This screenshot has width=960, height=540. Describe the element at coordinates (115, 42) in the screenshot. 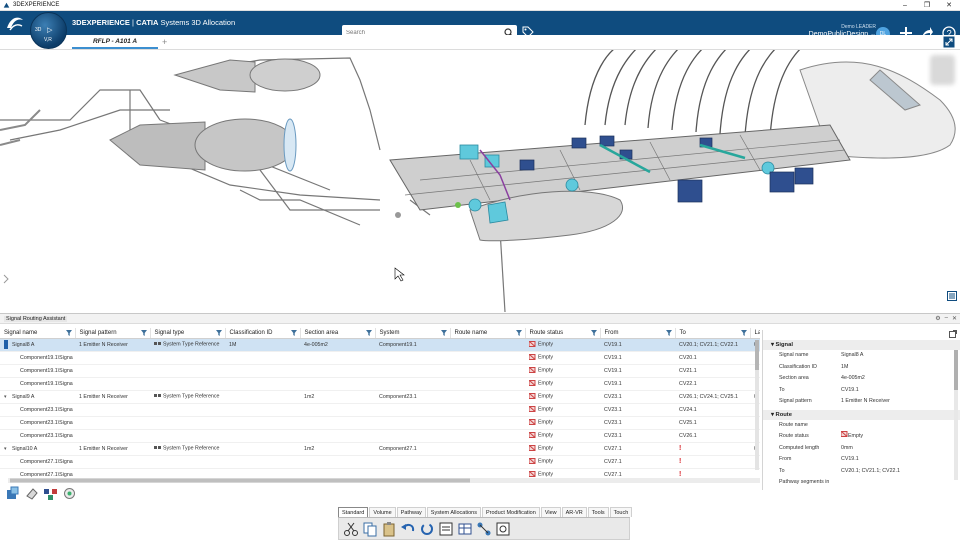

I see `tab-rflp: RFLP - A101 A` at that location.